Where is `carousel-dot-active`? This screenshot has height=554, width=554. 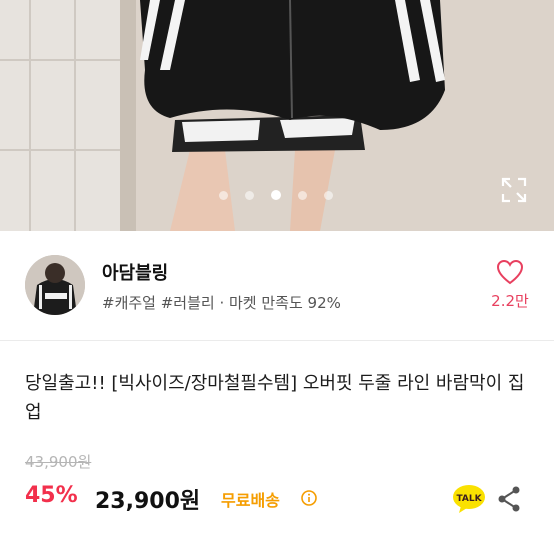 carousel-dot-active is located at coordinates (276, 195).